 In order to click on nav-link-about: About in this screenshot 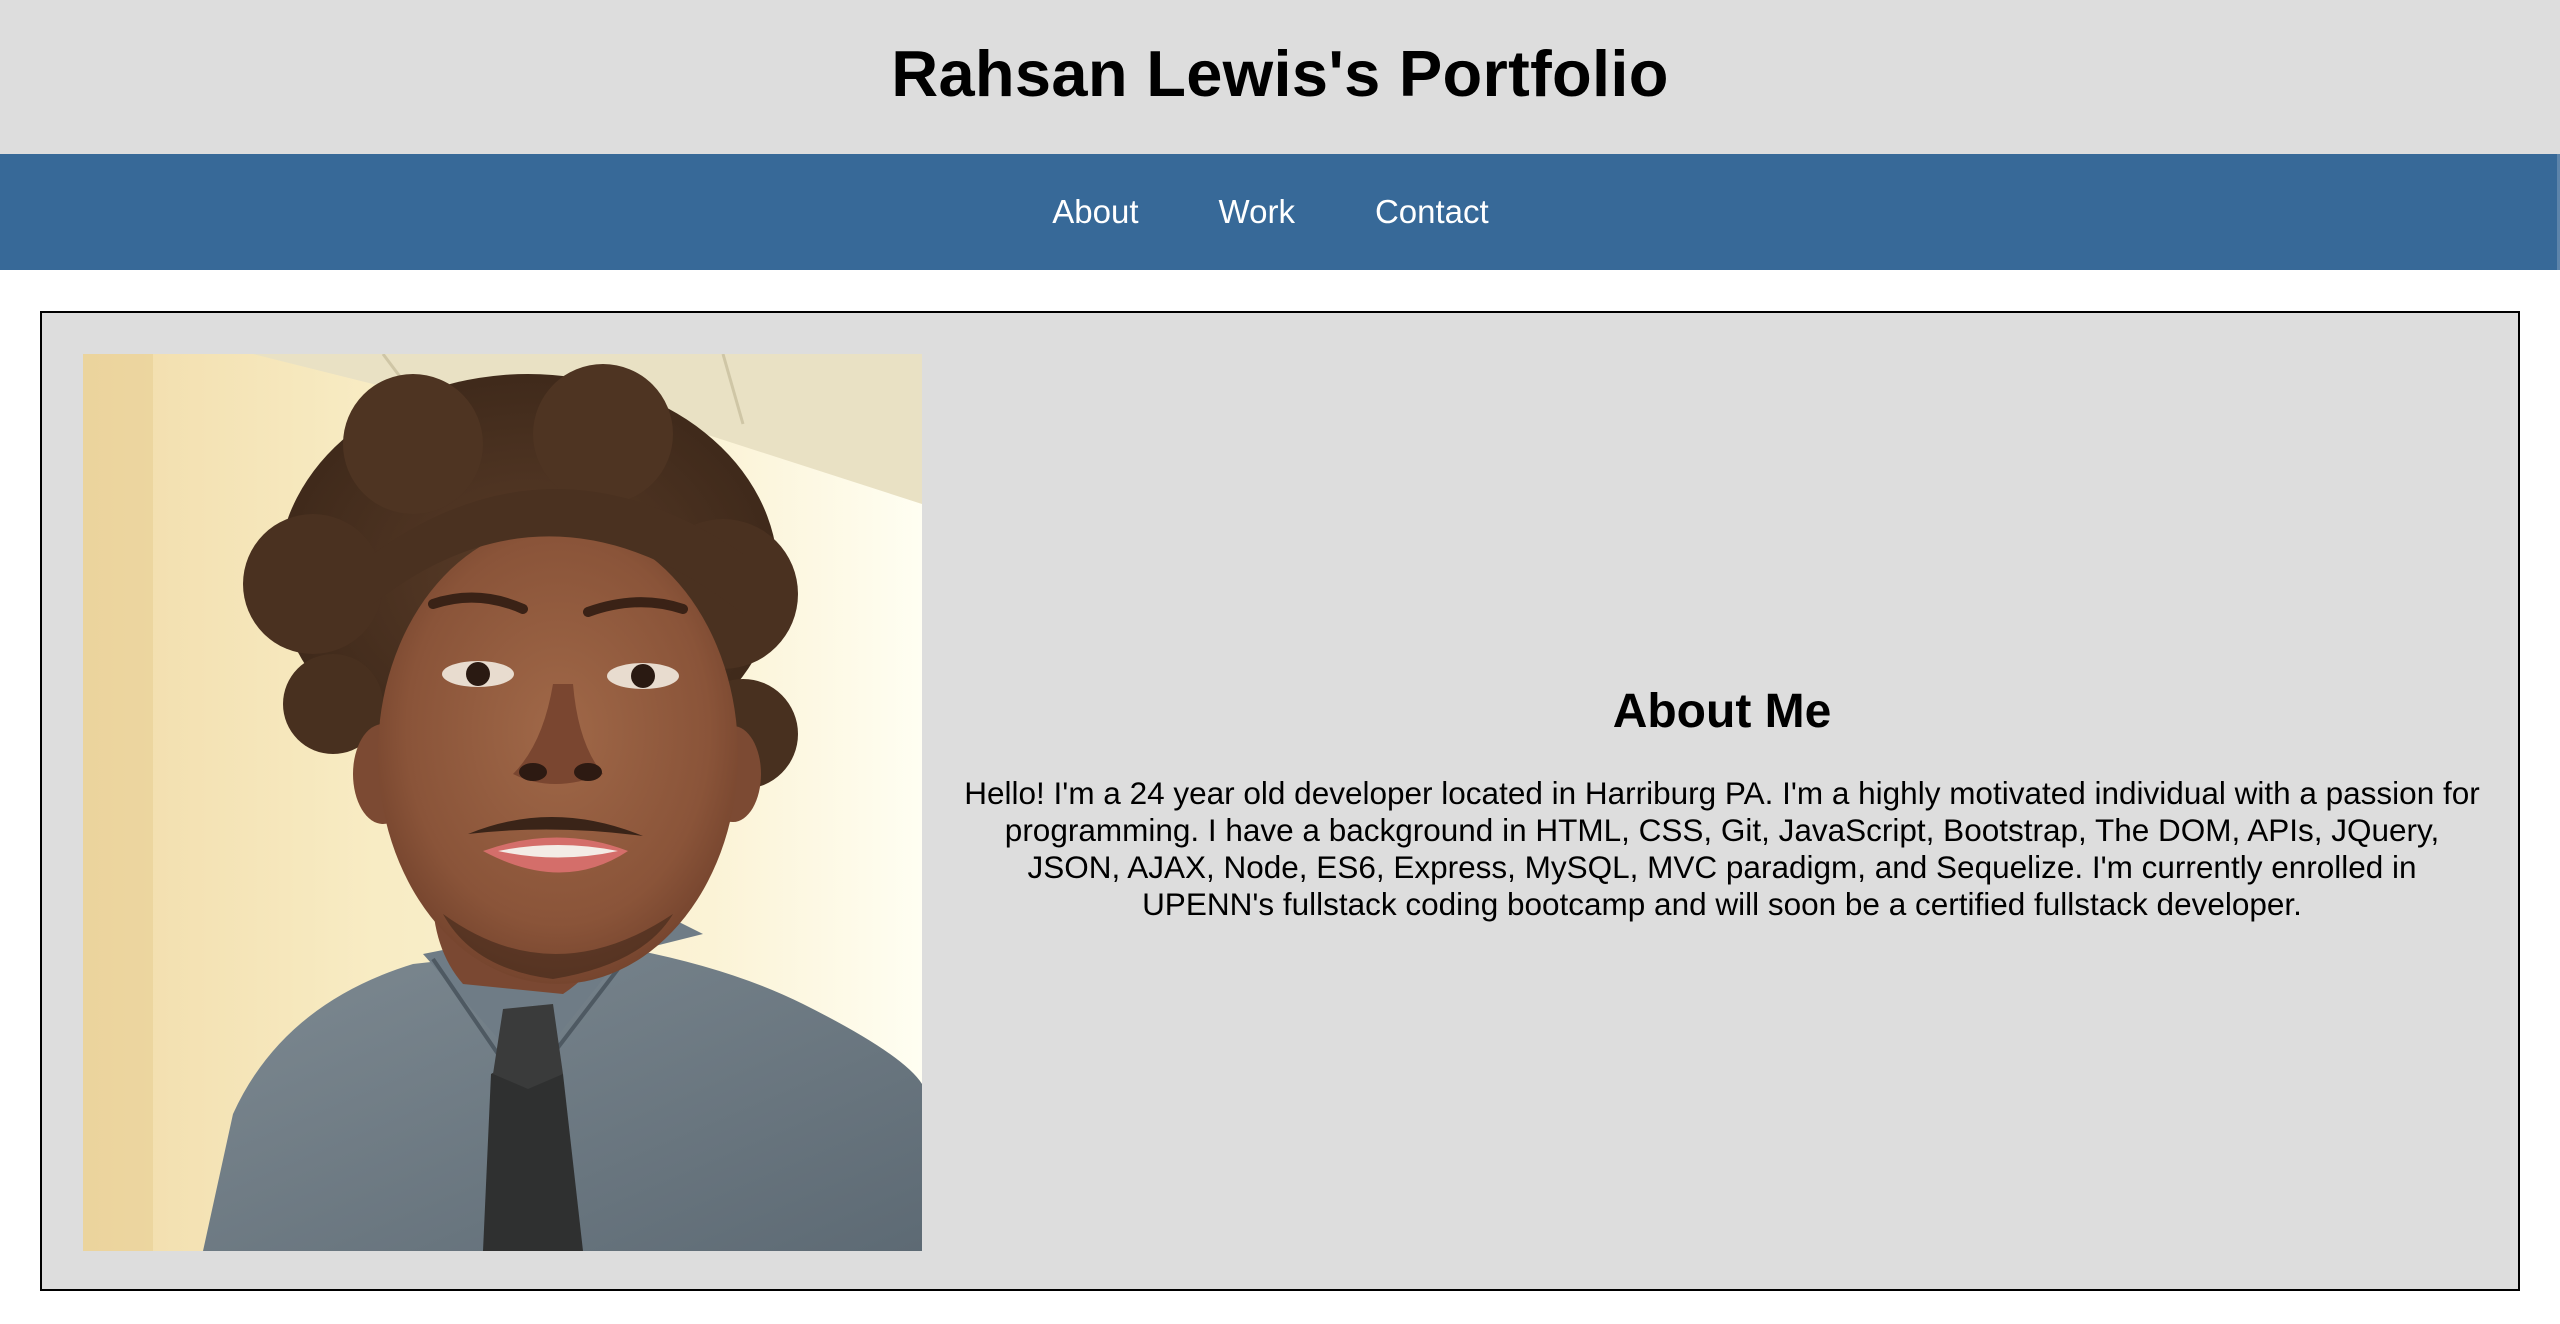, I will do `click(1095, 212)`.